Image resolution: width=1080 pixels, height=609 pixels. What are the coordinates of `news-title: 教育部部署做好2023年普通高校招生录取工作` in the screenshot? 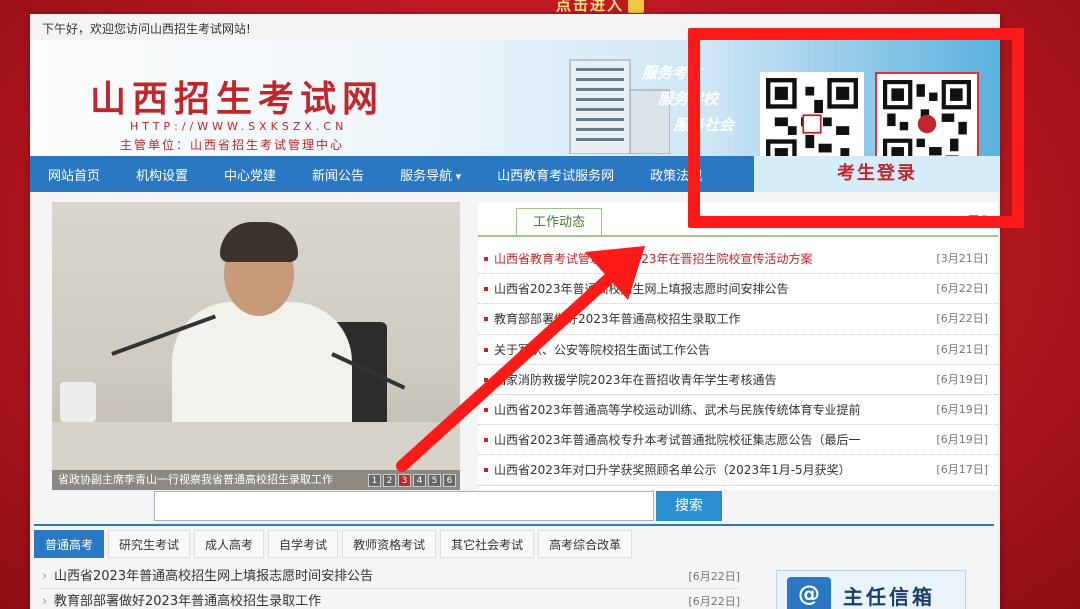 It's located at (609, 318).